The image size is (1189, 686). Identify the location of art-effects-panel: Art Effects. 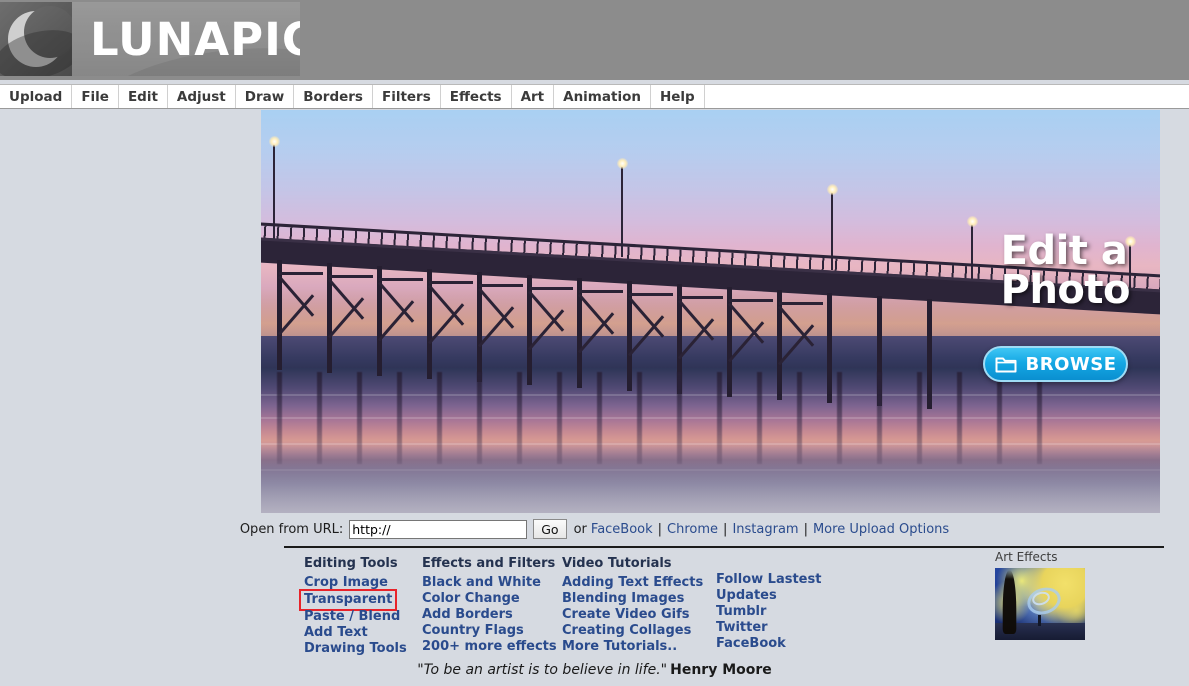
(1040, 595).